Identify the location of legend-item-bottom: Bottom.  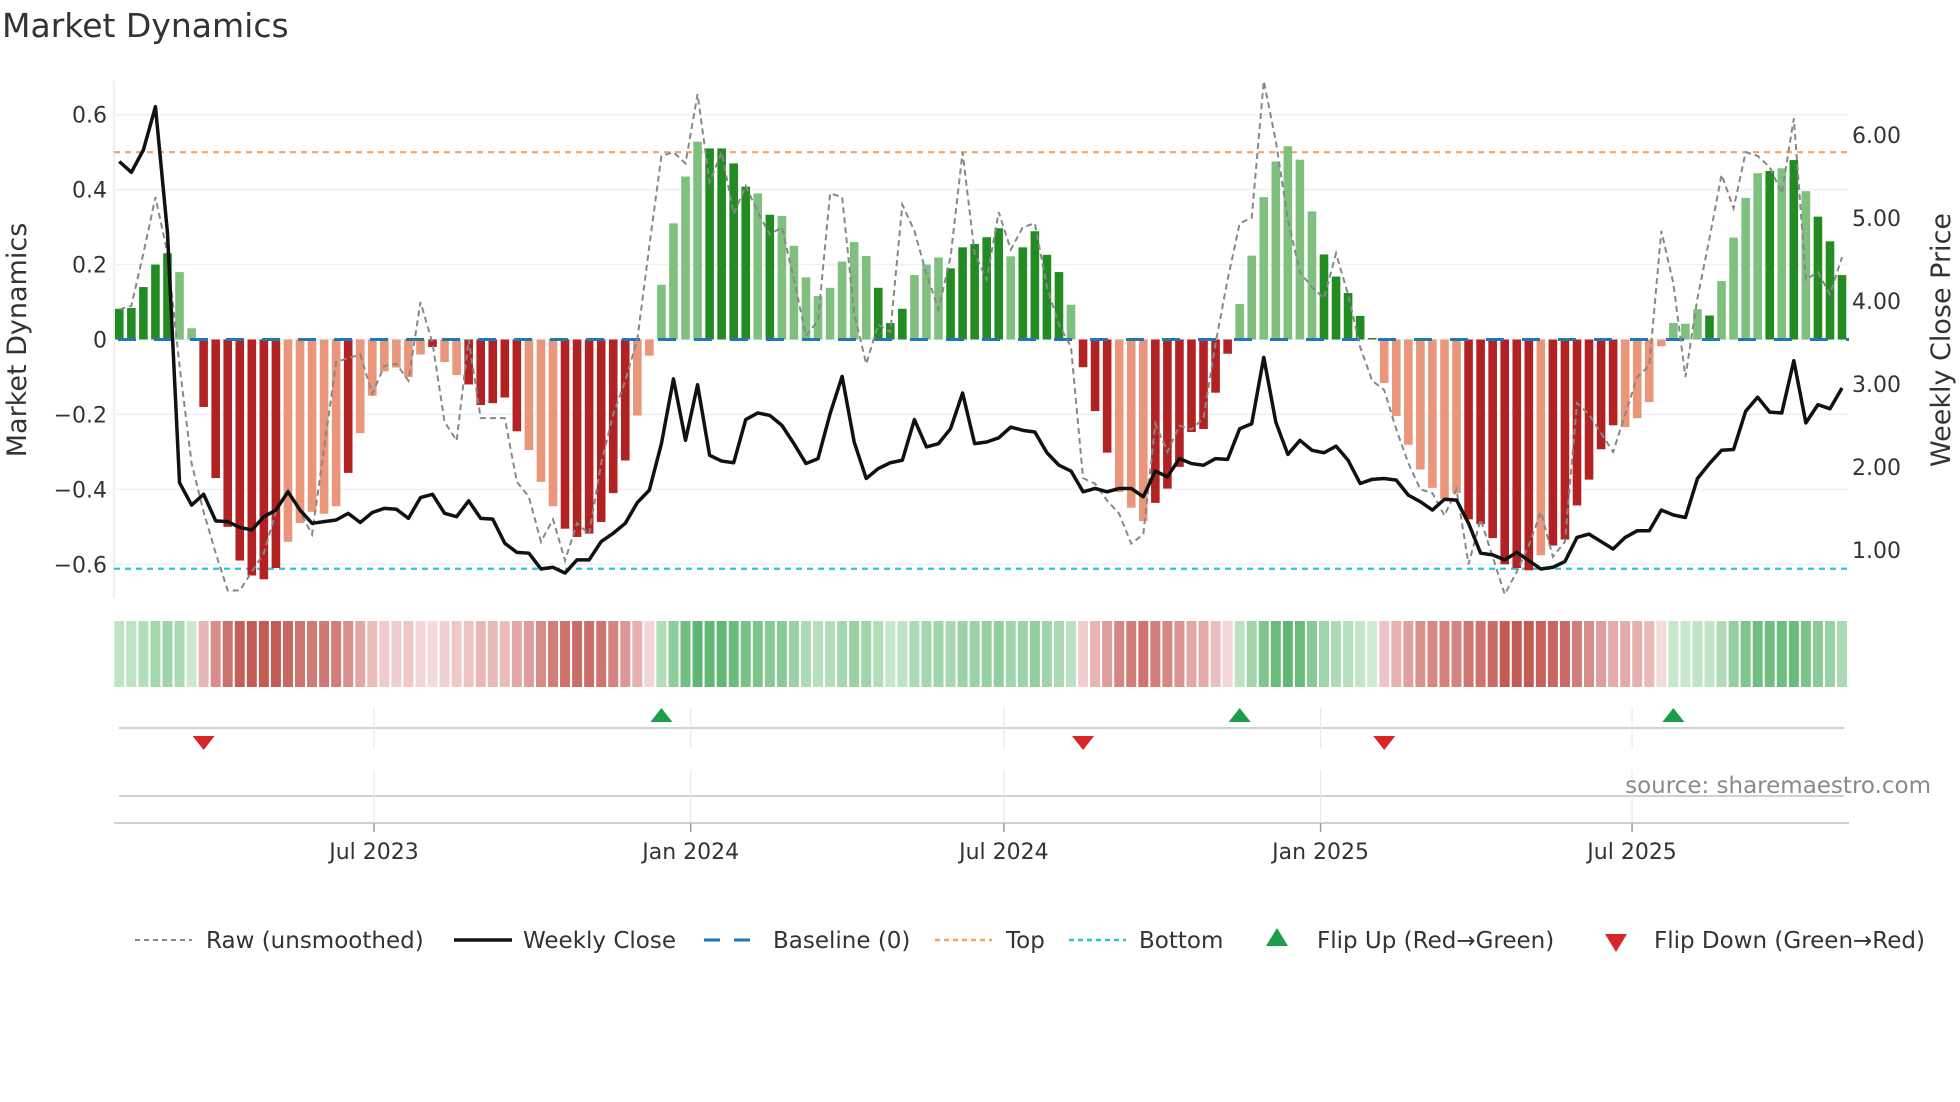
(1146, 941).